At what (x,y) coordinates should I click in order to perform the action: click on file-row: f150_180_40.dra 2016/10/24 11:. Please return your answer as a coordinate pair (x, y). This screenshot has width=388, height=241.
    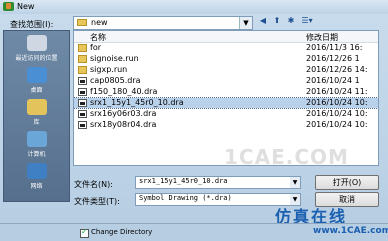
    Looking at the image, I should click on (226, 92).